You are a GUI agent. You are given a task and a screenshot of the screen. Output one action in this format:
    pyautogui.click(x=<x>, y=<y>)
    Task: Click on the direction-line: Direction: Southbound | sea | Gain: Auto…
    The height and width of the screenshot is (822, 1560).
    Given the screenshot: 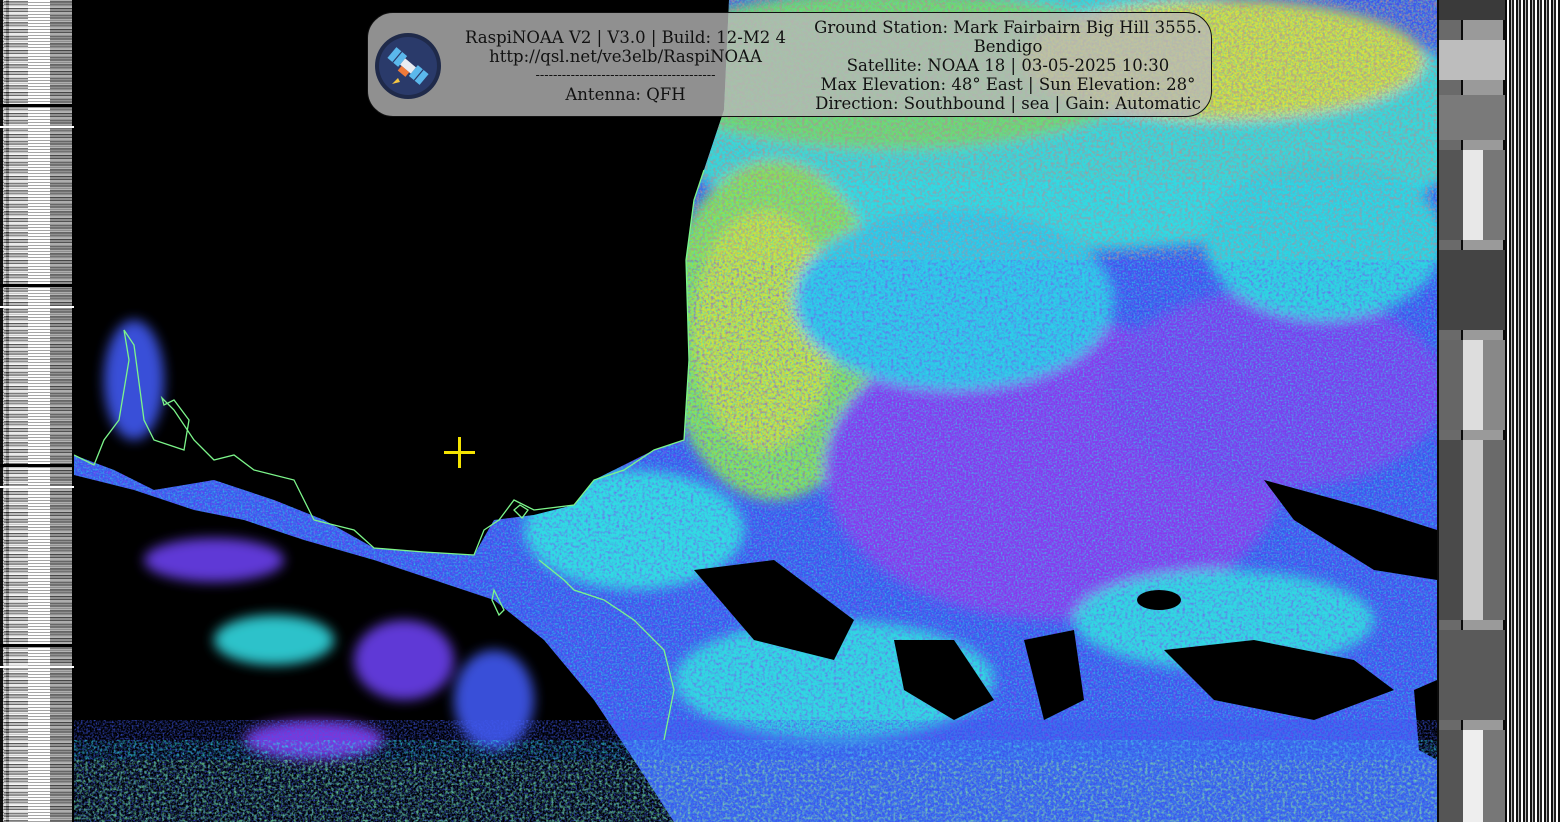 What is the action you would take?
    pyautogui.click(x=1008, y=103)
    